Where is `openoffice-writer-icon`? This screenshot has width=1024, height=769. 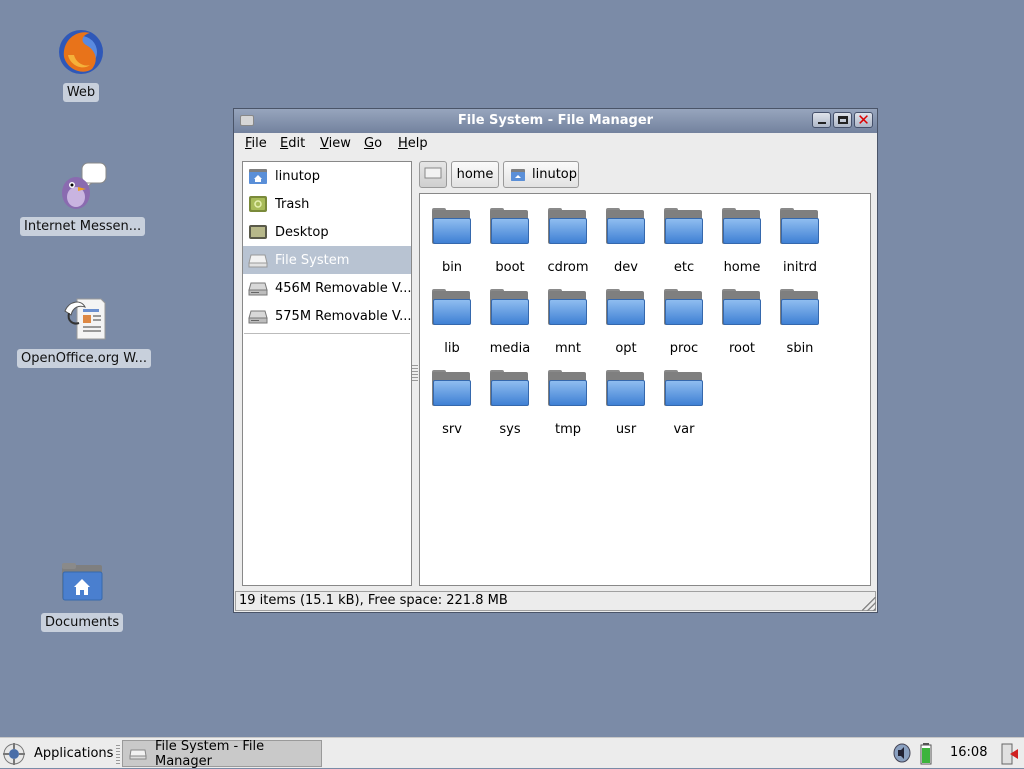 openoffice-writer-icon is located at coordinates (84, 318).